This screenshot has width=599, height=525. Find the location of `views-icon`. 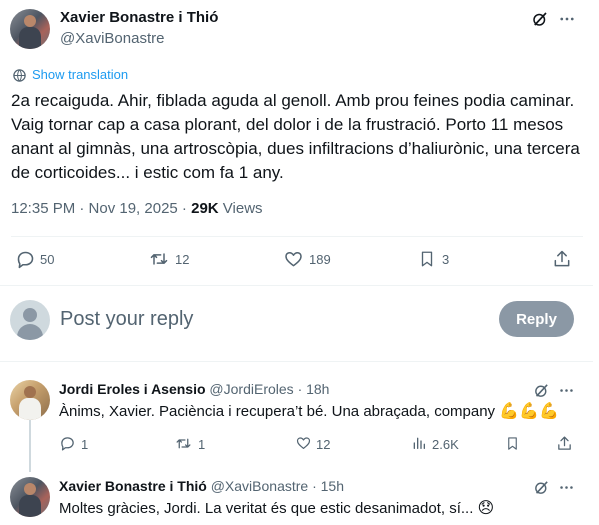

views-icon is located at coordinates (419, 443).